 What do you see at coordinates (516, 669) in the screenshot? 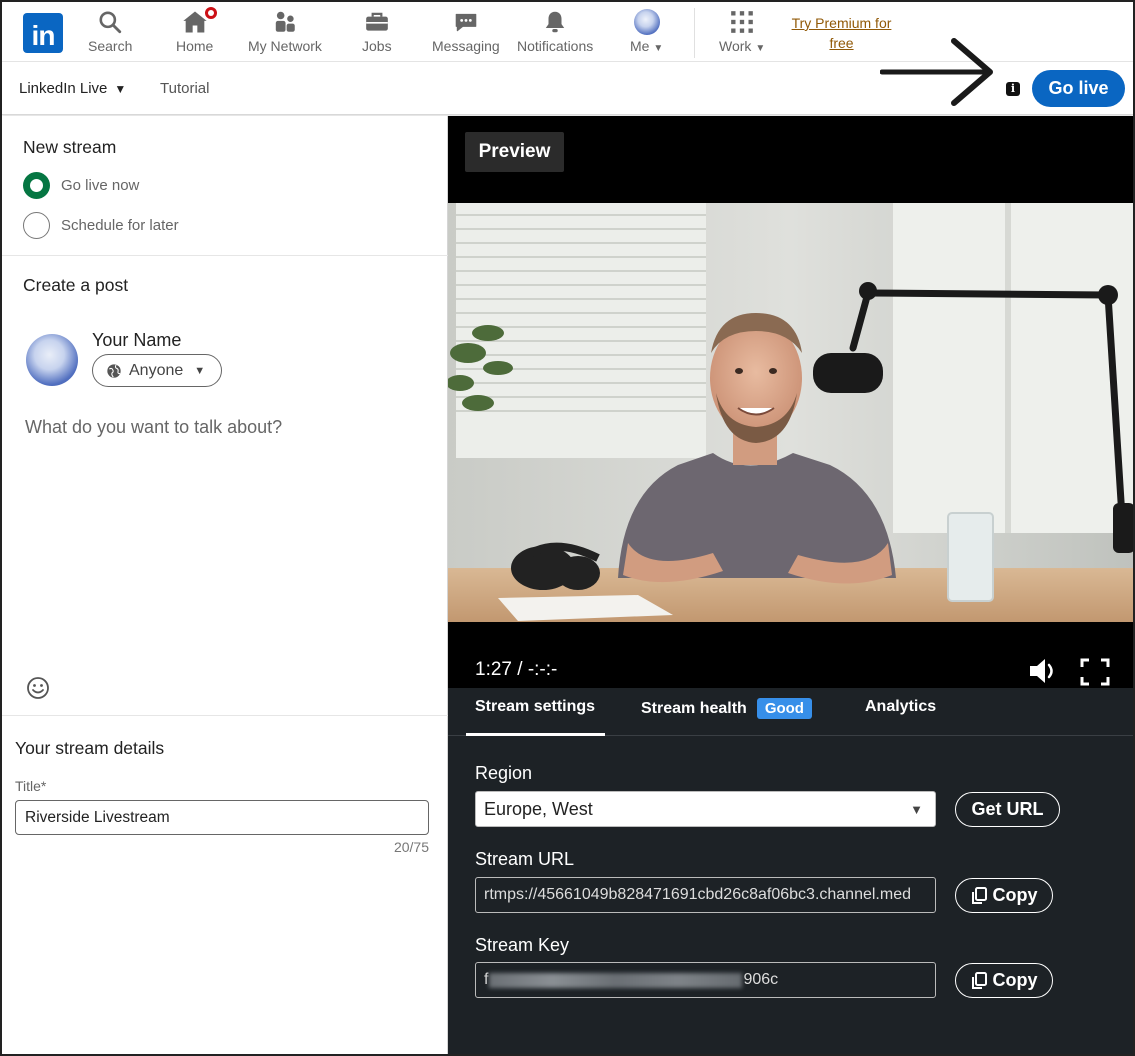
I see `playback-time: 1:27 / -:-:-` at bounding box center [516, 669].